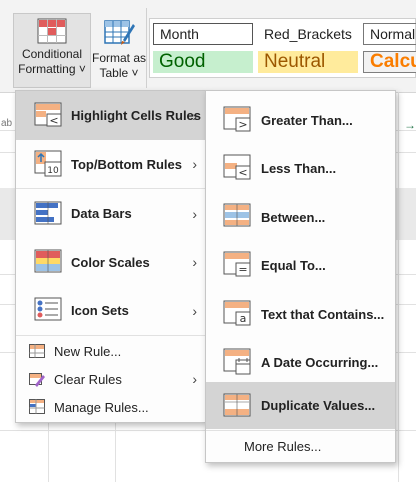 This screenshot has width=416, height=482. Describe the element at coordinates (126, 164) in the screenshot. I see `menu-item-label: Top/Bottom Rules` at that location.